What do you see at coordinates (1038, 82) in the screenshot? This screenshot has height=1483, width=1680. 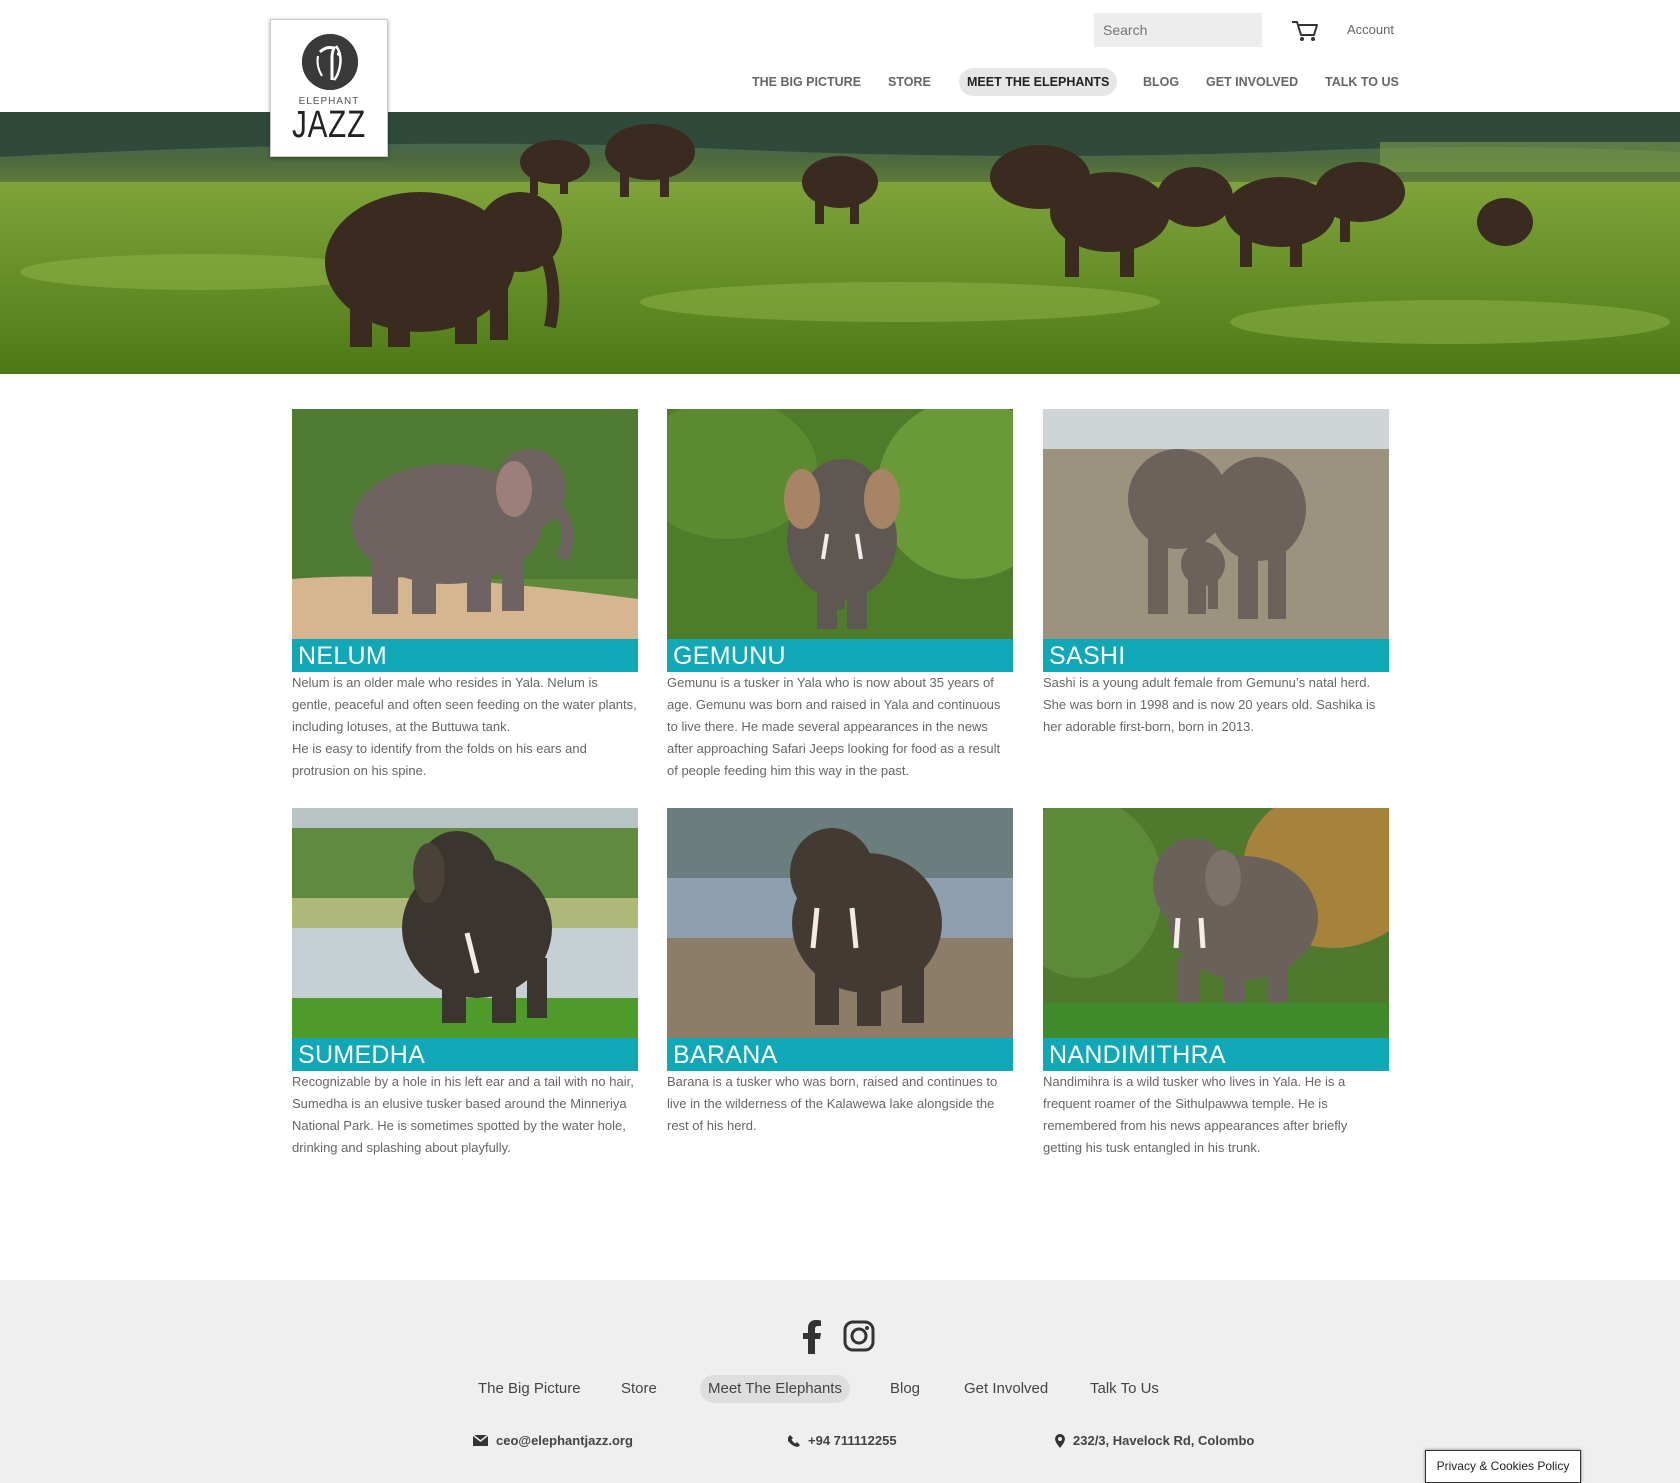 I see `nav-meet-the-elephants: MEET THE ELEPHANTS` at bounding box center [1038, 82].